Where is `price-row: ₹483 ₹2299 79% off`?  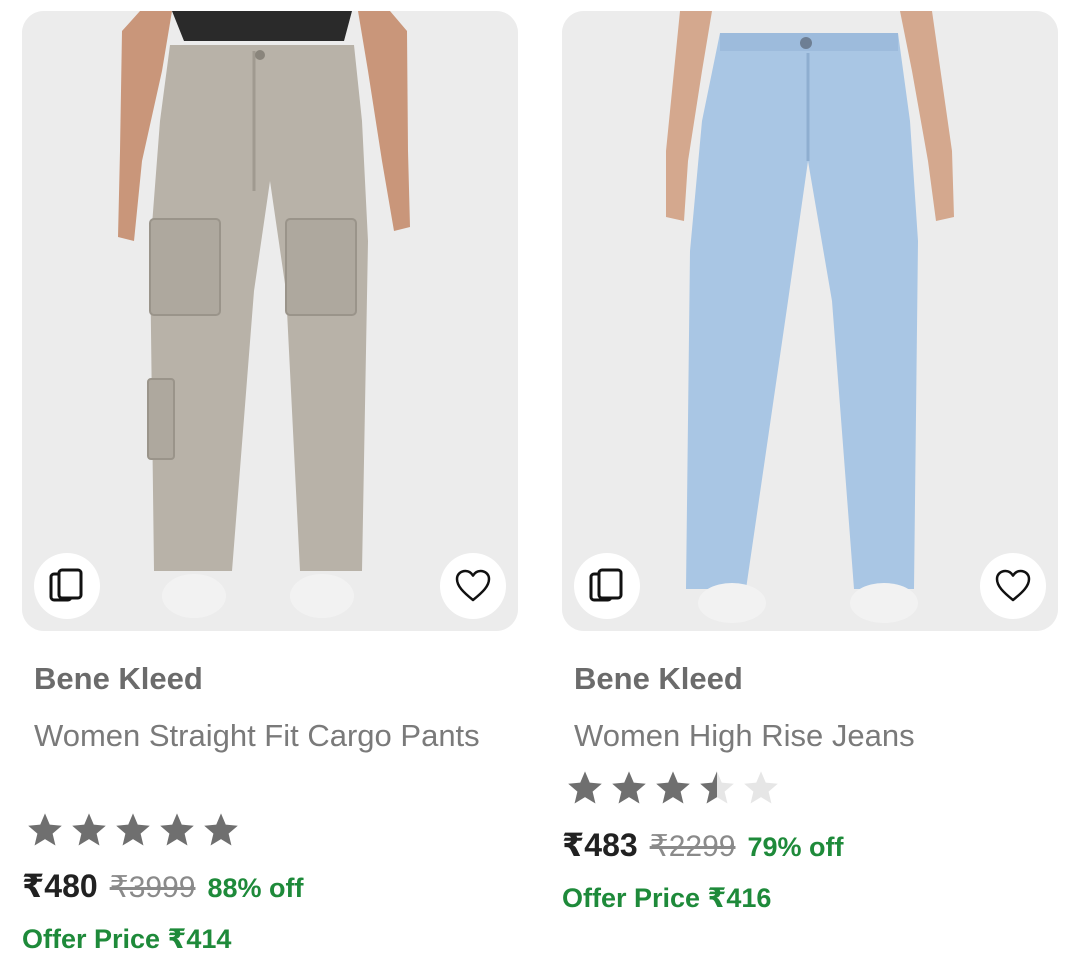 price-row: ₹483 ₹2299 79% off is located at coordinates (703, 845).